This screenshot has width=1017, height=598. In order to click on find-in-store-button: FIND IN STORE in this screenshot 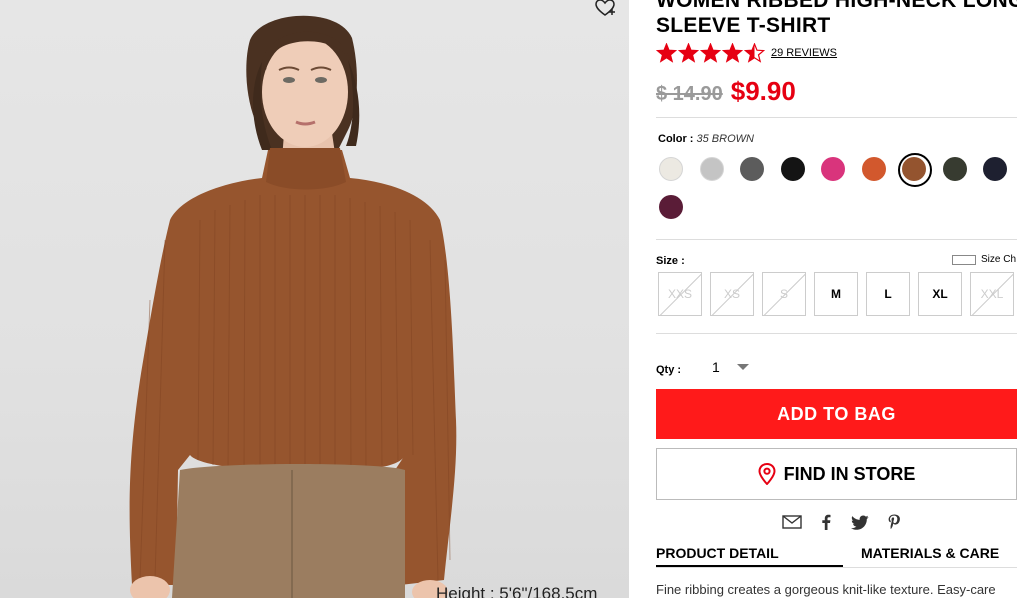, I will do `click(836, 474)`.